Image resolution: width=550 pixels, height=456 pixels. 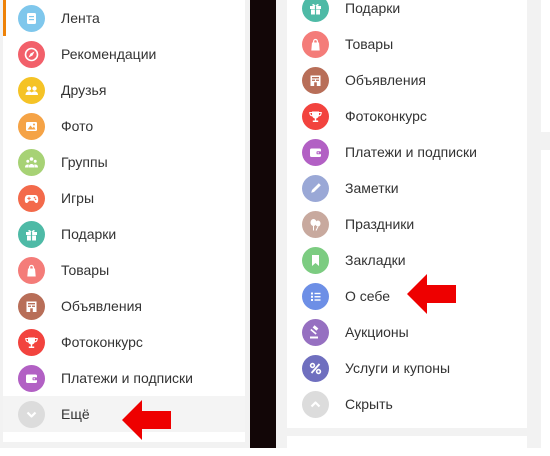 What do you see at coordinates (124, 270) in the screenshot?
I see `left-menu-shopping-bag: Товары` at bounding box center [124, 270].